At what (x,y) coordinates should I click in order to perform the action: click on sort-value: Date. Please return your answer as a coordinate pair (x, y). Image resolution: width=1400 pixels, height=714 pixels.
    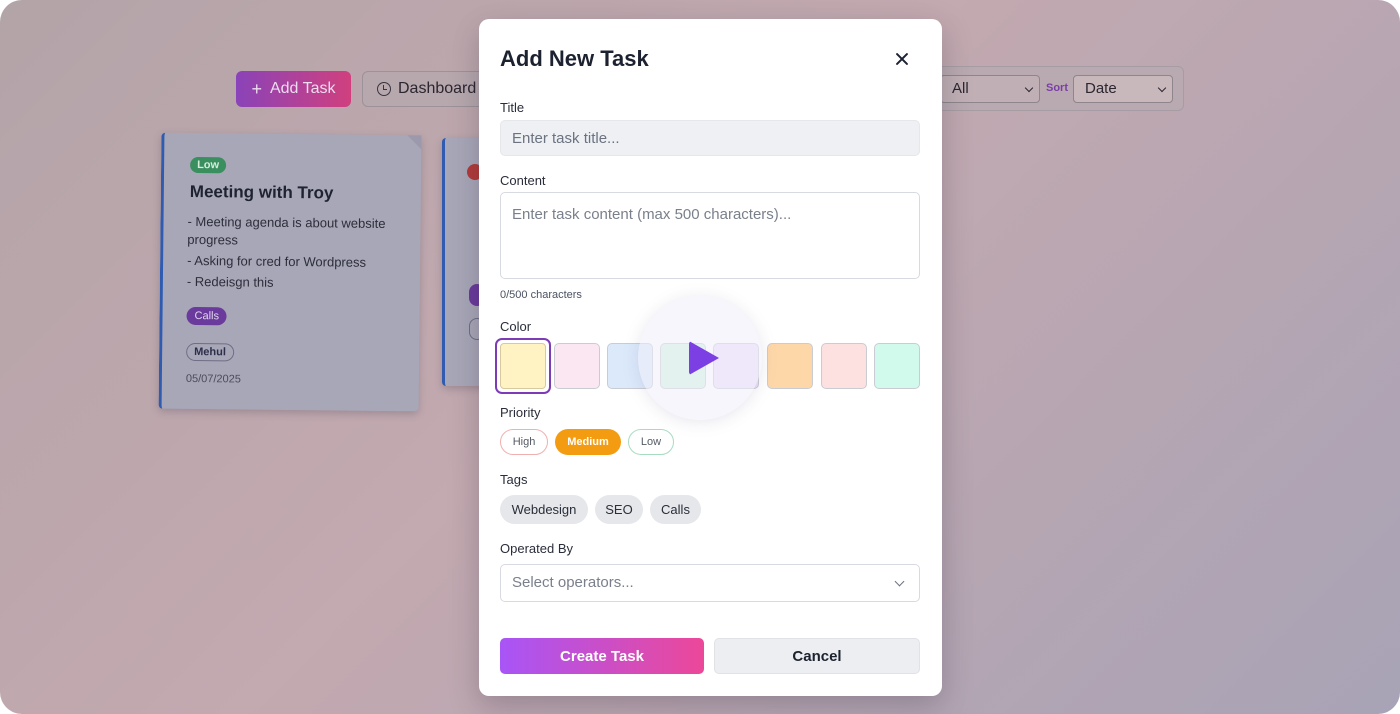
    Looking at the image, I should click on (1101, 88).